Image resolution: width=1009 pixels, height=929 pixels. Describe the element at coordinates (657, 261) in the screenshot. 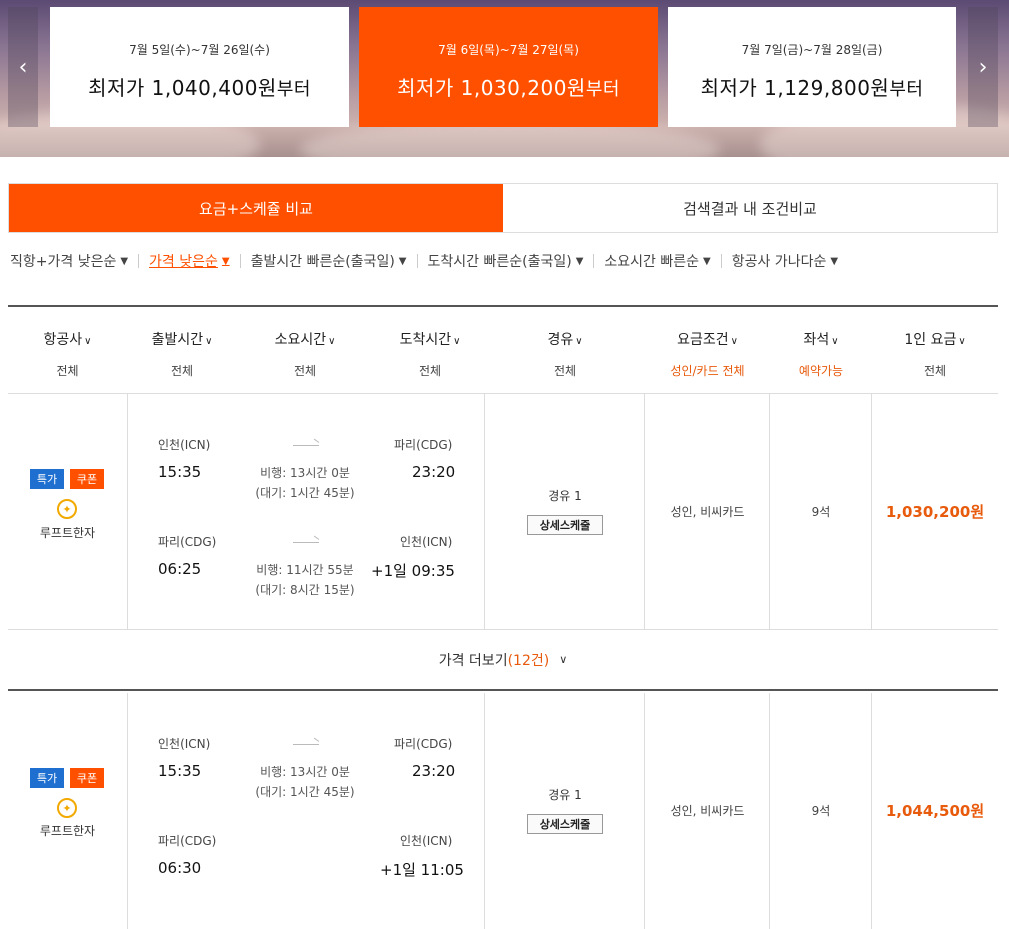

I see `sort-duration: 소요시간 빠른순 ▼` at that location.